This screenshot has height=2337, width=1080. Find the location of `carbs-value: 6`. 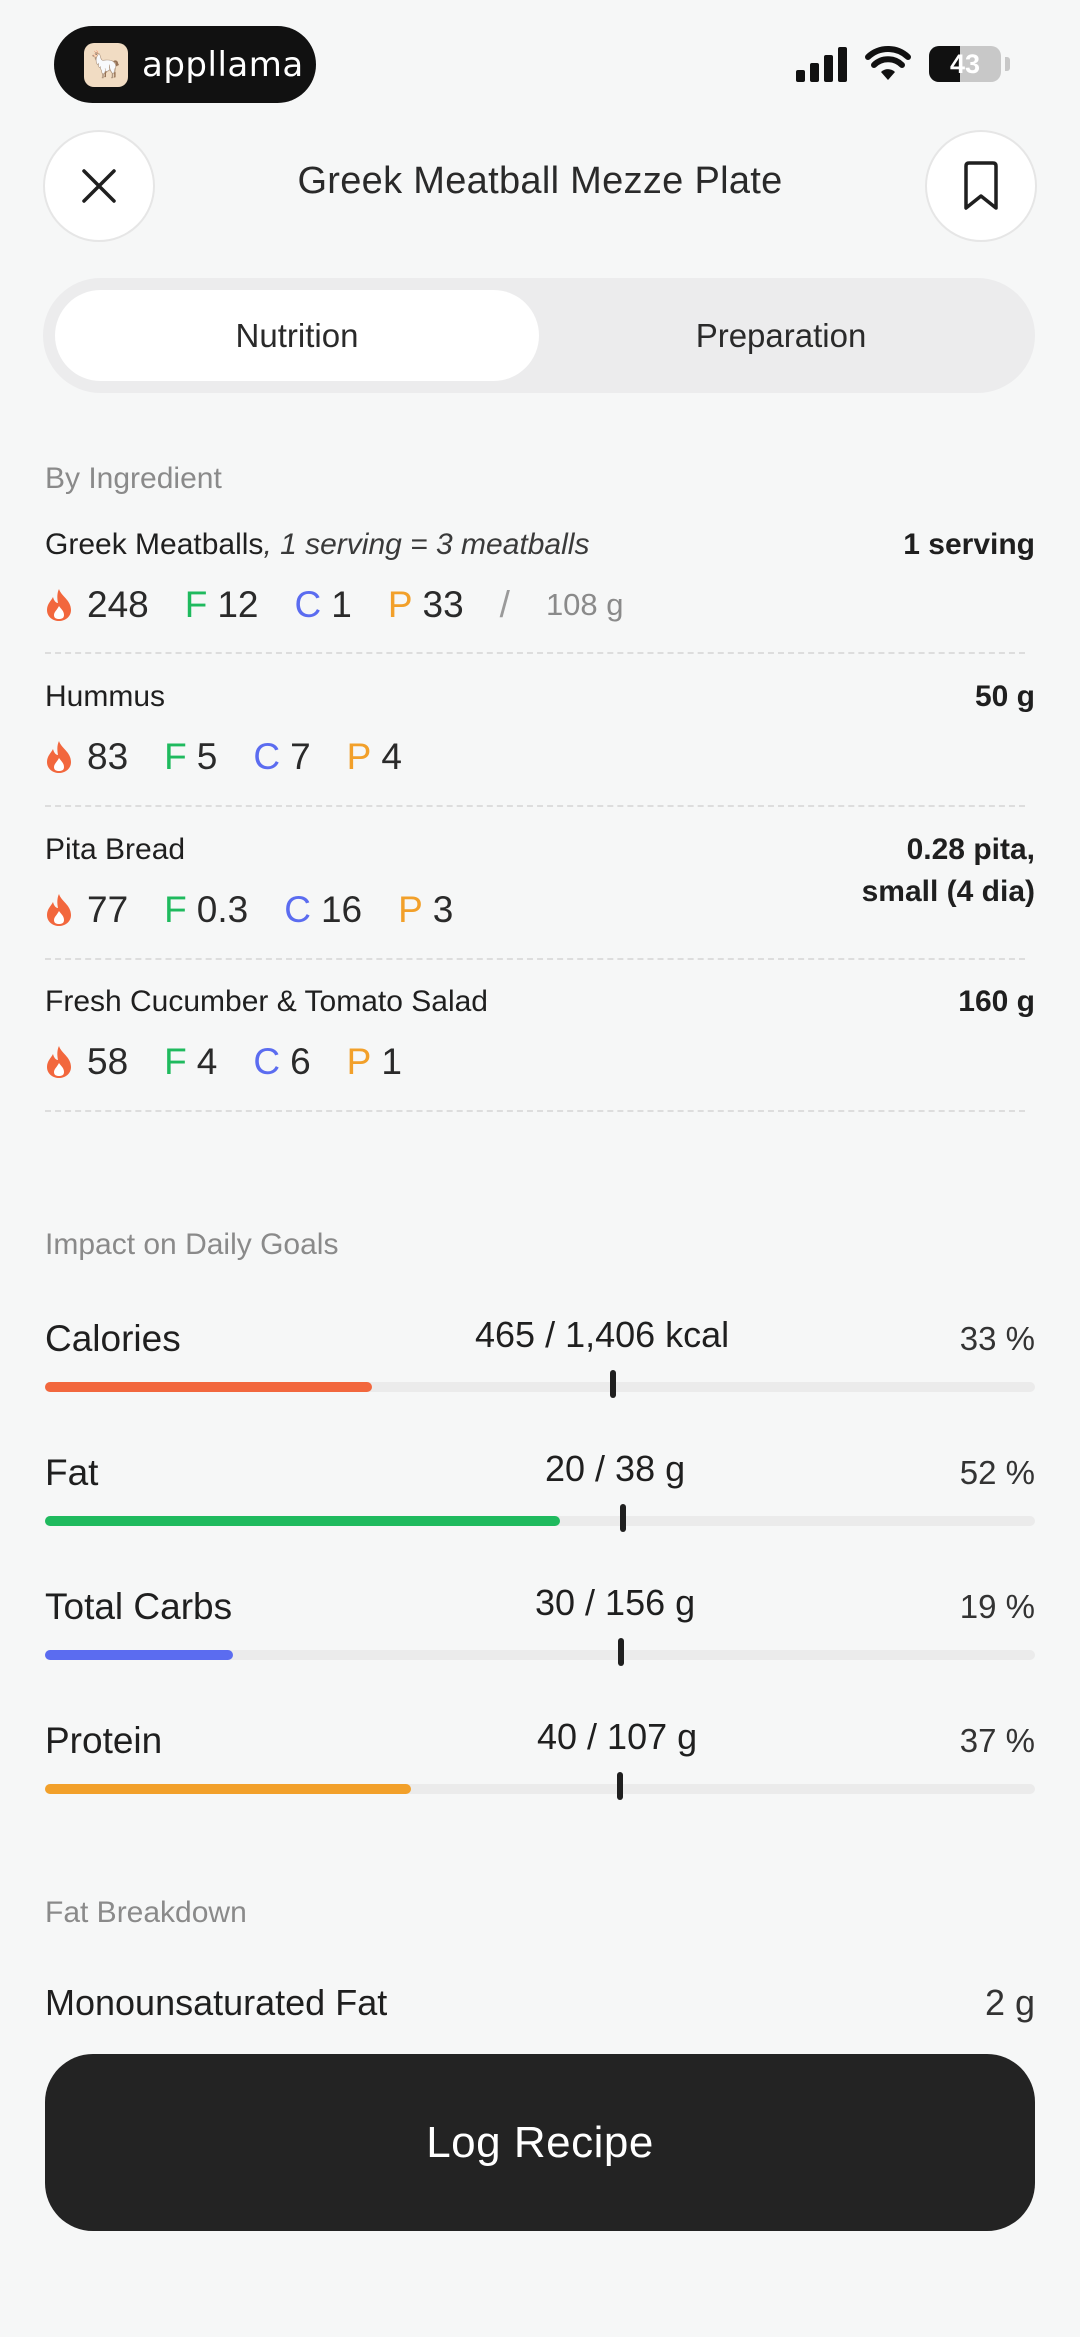

carbs-value: 6 is located at coordinates (300, 1061).